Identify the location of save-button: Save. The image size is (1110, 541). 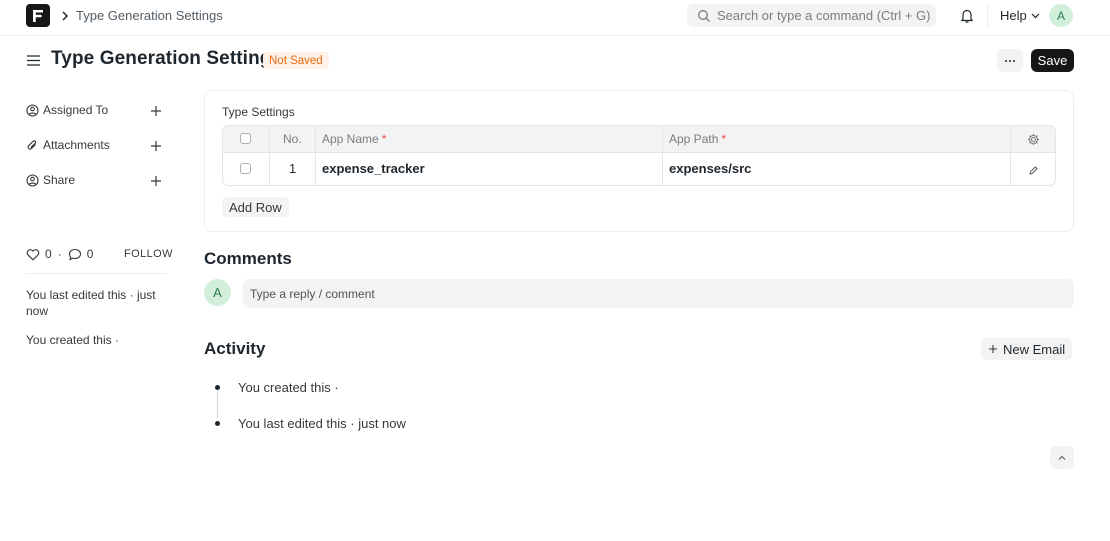
(1052, 60).